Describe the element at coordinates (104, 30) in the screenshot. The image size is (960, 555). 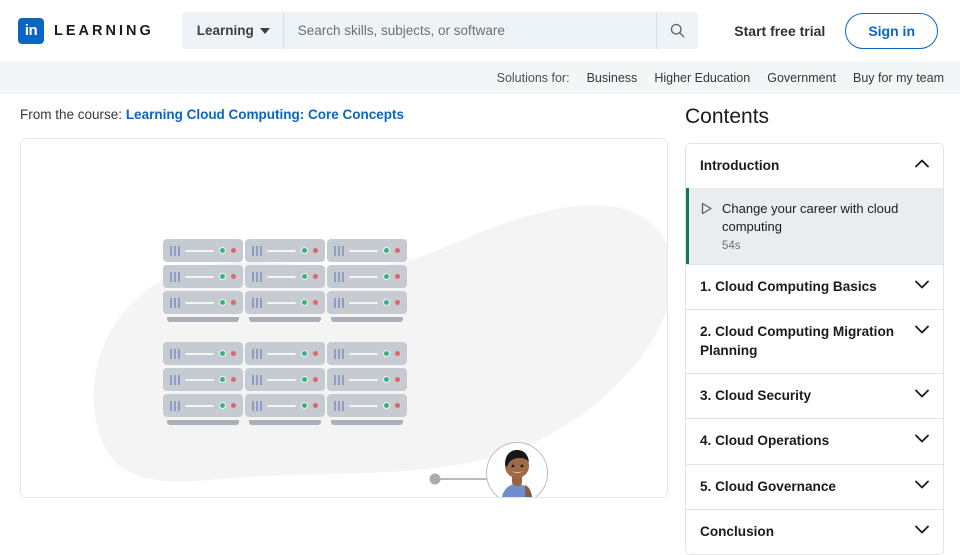
I see `brand-wordmark: LEARNING` at that location.